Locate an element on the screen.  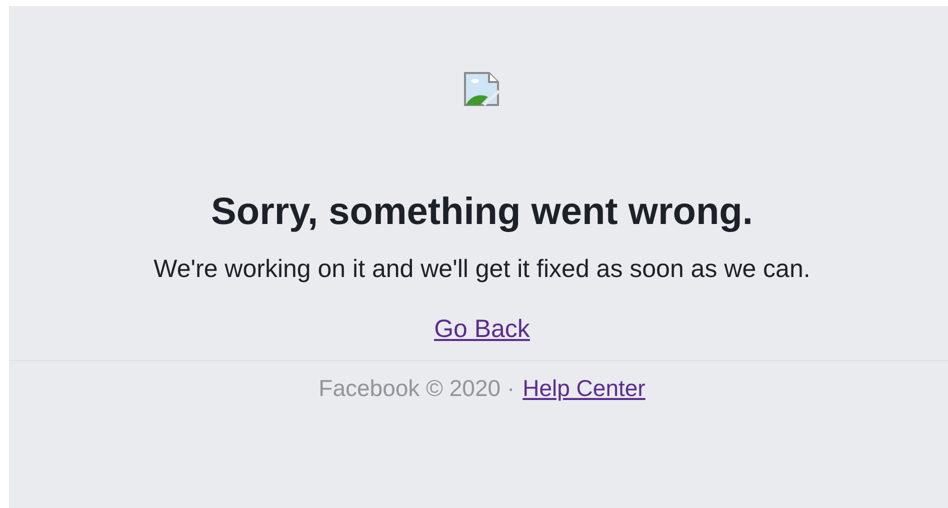
error-message: We're working on it and we'll get it fixed as soon as we can. is located at coordinates (482, 269).